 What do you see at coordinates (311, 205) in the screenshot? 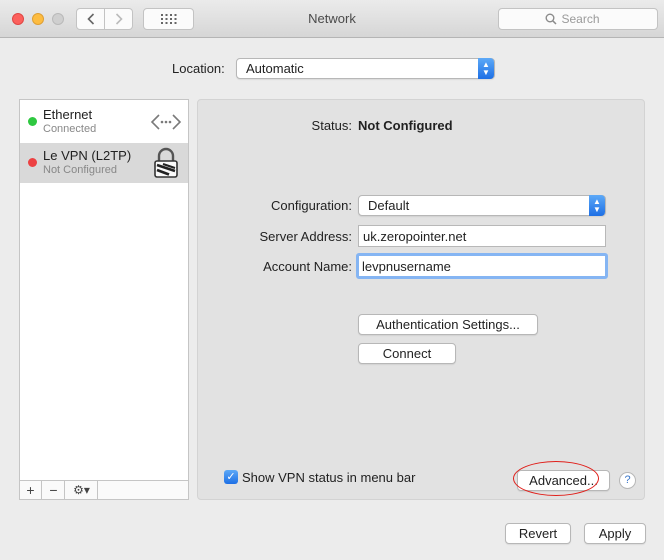
I see `configuration-label: Configuration:` at bounding box center [311, 205].